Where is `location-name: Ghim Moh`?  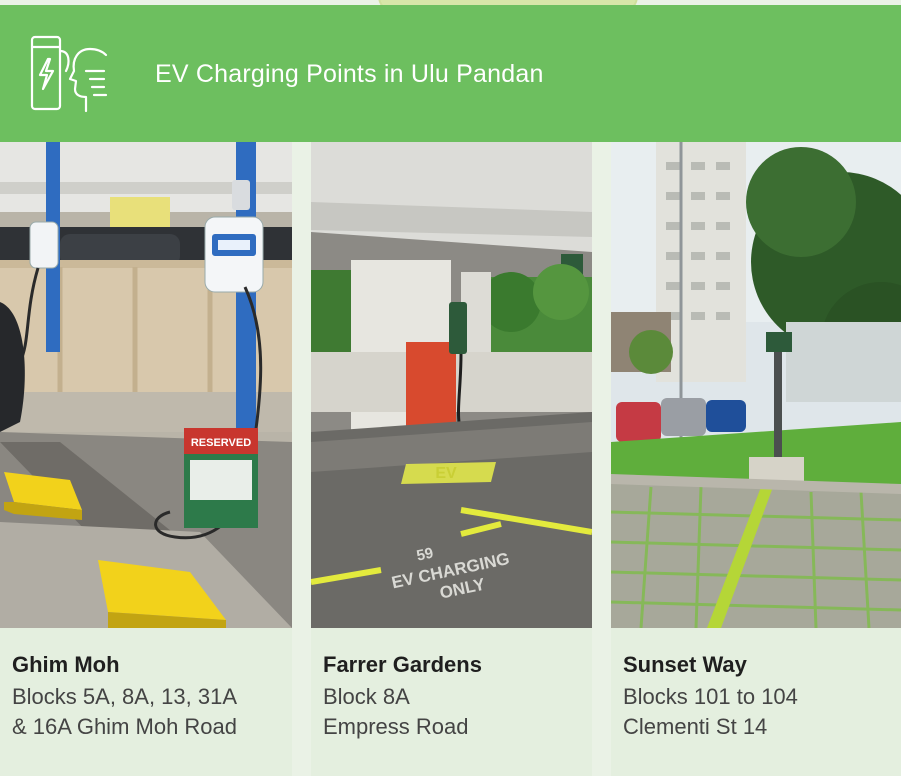
location-name: Ghim Moh is located at coordinates (66, 664).